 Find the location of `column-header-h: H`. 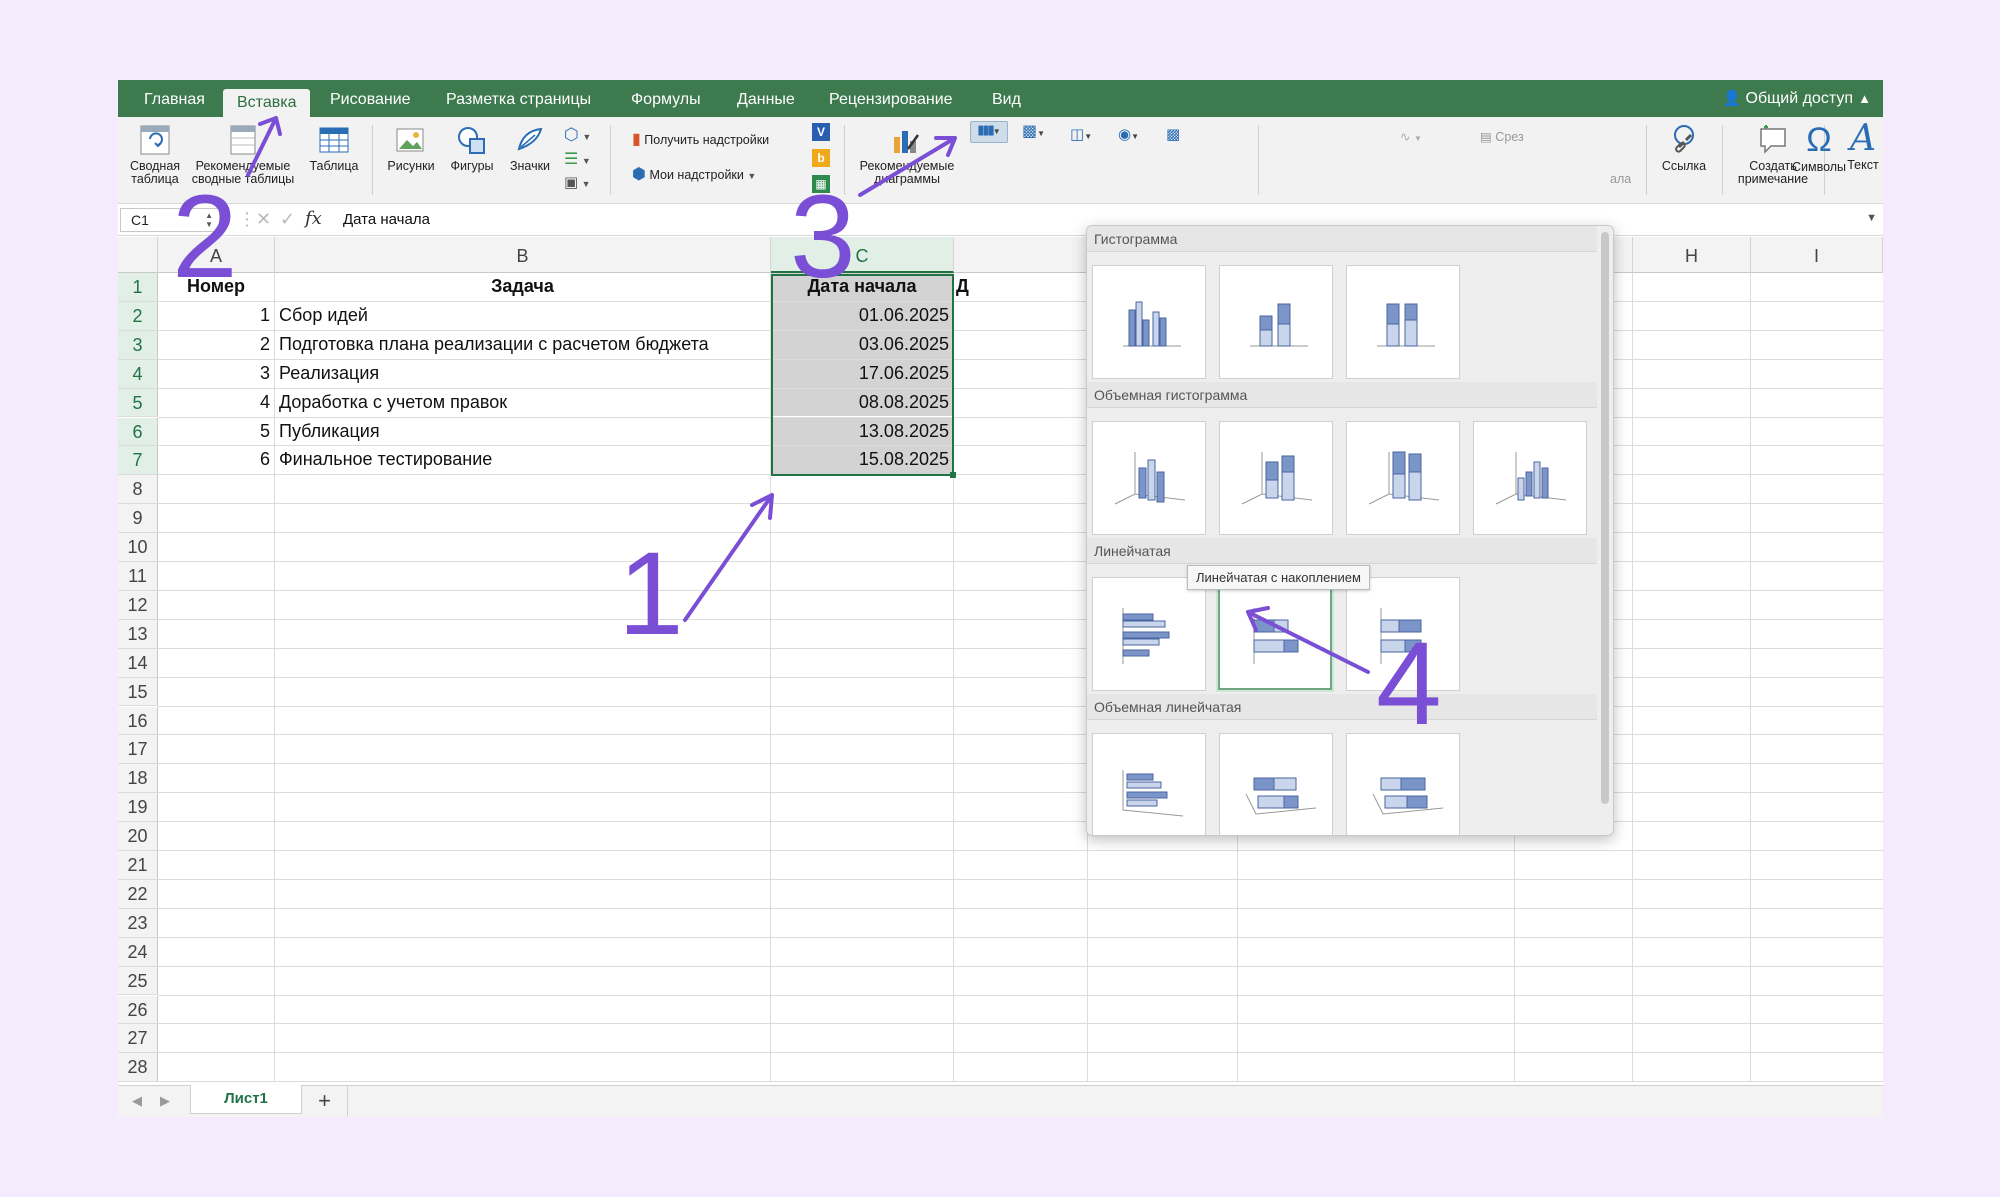

column-header-h: H is located at coordinates (1692, 255).